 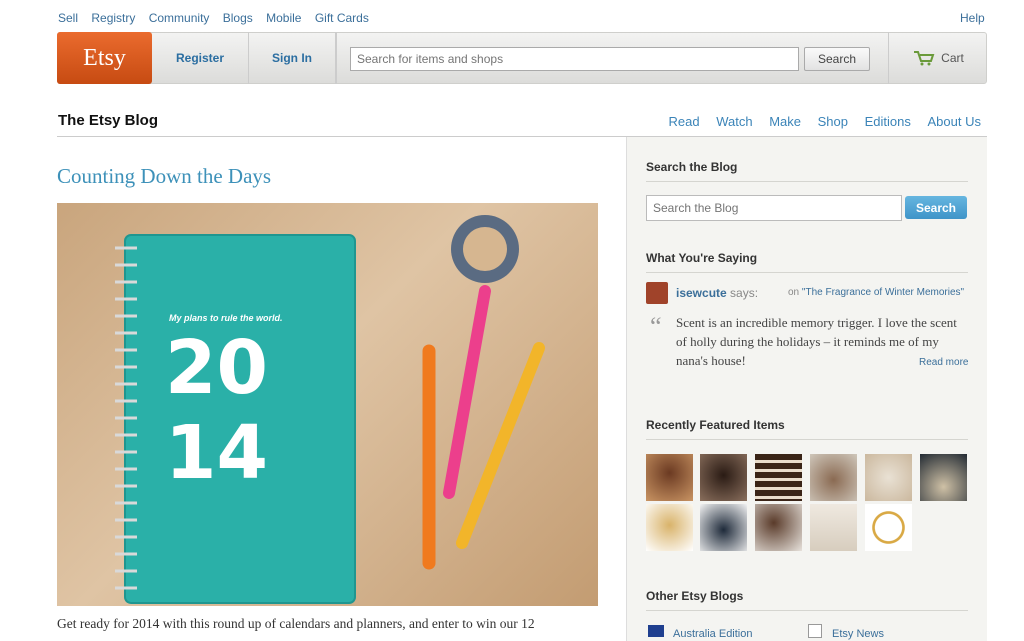 I want to click on post-title: Counting Down the Days, so click(x=164, y=176).